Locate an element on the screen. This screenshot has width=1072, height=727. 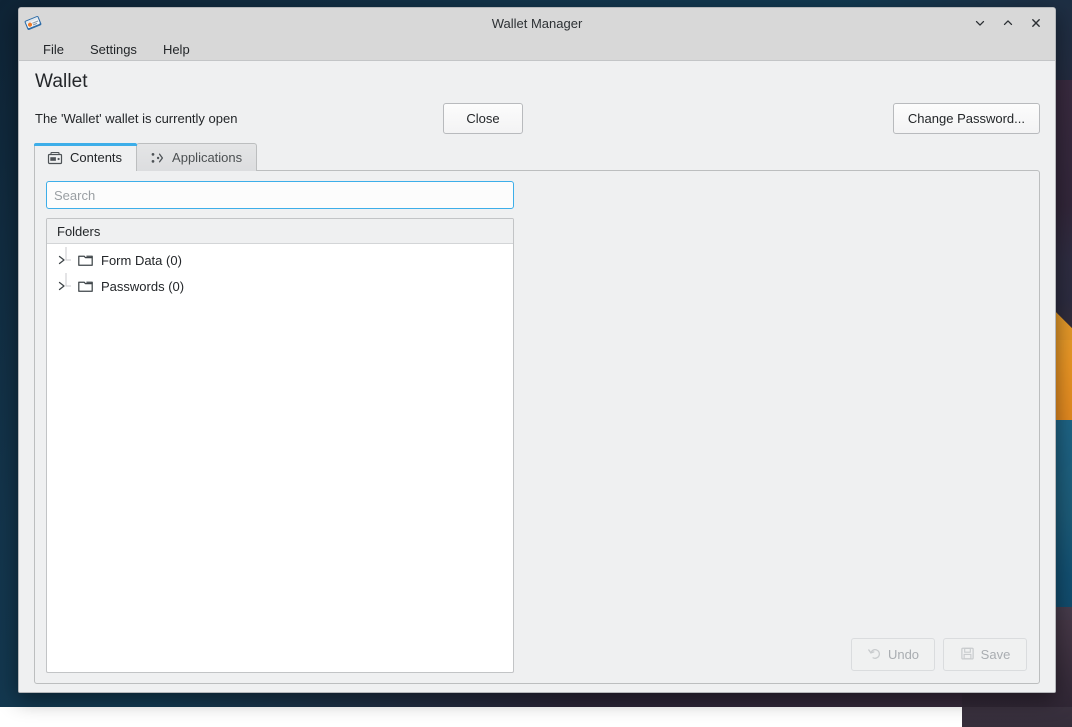
floppy-save-icon is located at coordinates (967, 654).